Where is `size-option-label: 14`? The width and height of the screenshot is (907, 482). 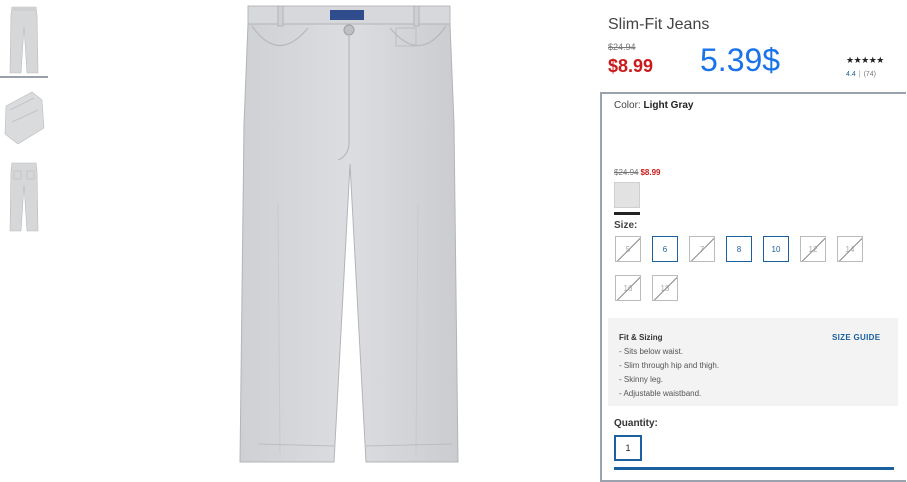 size-option-label: 14 is located at coordinates (850, 249).